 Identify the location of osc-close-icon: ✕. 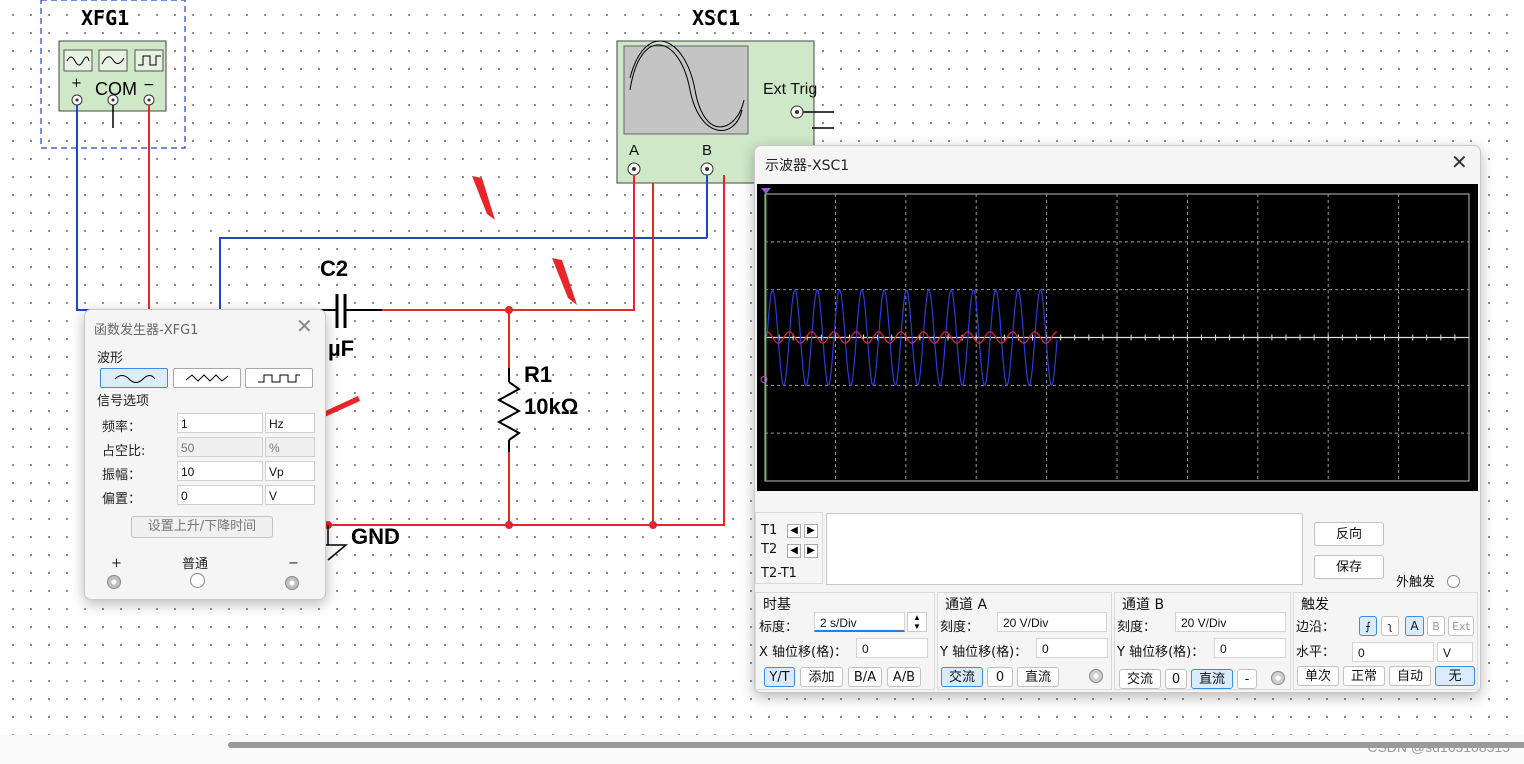
(1459, 163).